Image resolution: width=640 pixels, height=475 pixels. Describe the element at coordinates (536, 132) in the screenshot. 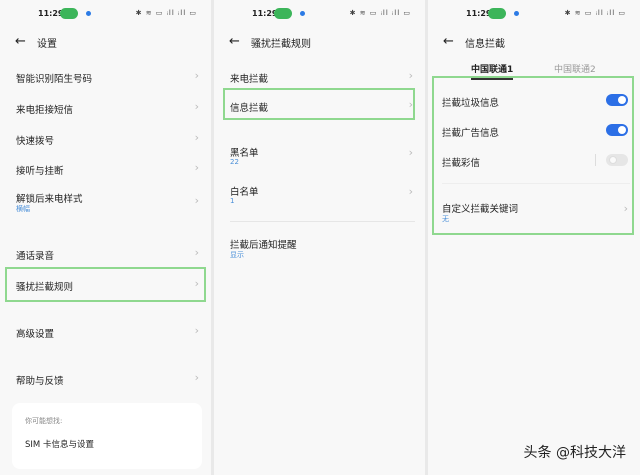

I see `toggle-row-ads: 拦截广告信息` at that location.